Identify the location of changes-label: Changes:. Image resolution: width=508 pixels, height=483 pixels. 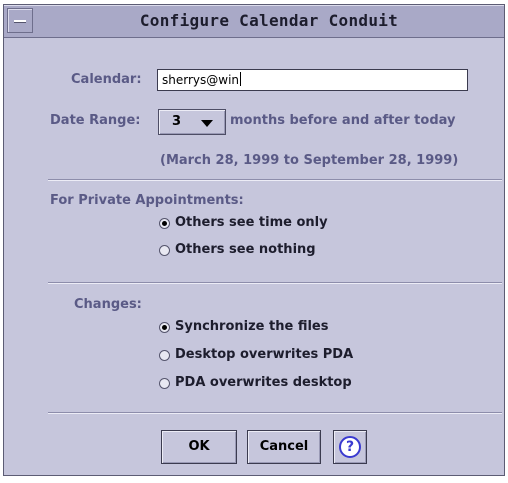
(108, 304).